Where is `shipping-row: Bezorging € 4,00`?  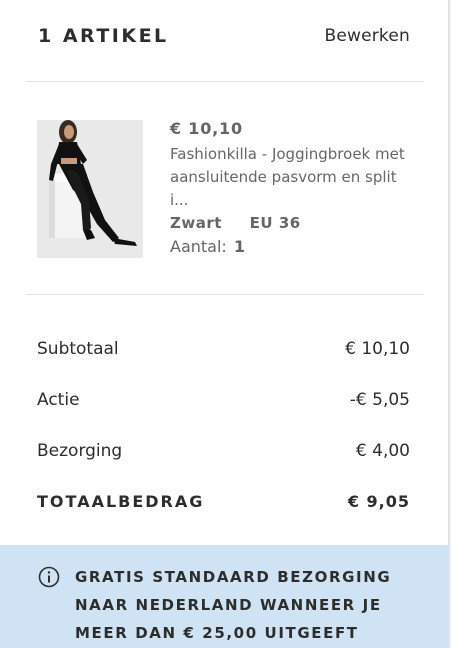
shipping-row: Bezorging € 4,00 is located at coordinates (223, 450).